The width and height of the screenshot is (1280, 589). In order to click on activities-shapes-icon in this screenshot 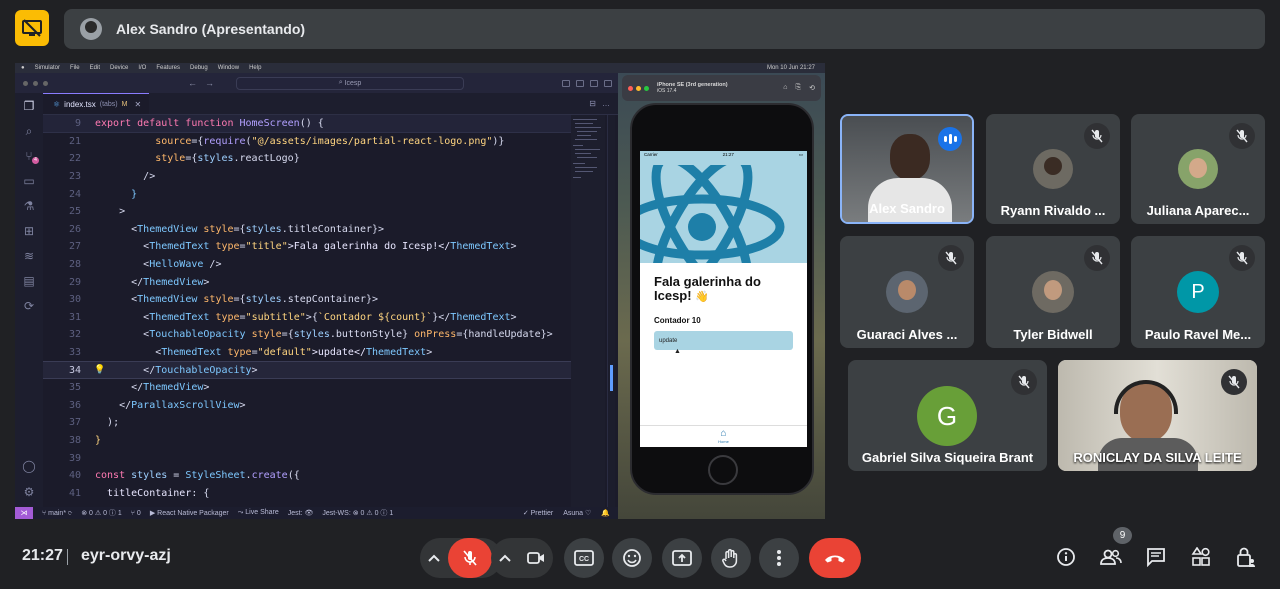, I will do `click(1200, 556)`.